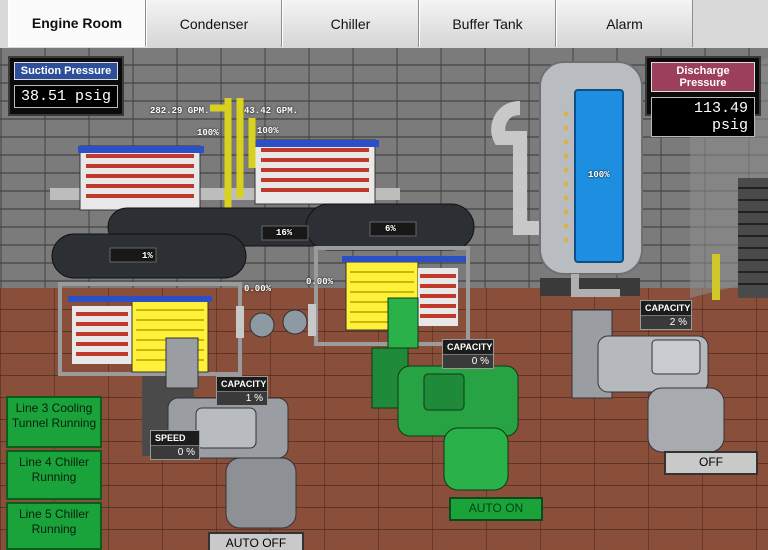  I want to click on suction-pressure-value: 38.51 psig, so click(66, 96).